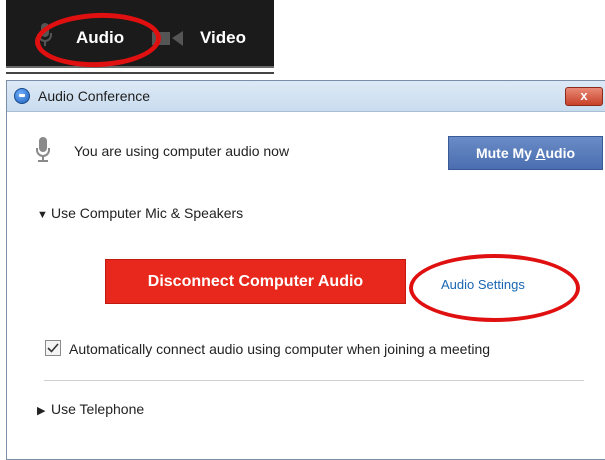 This screenshot has height=460, width=605. Describe the element at coordinates (560, 153) in the screenshot. I see `mute-label-after: udio` at that location.